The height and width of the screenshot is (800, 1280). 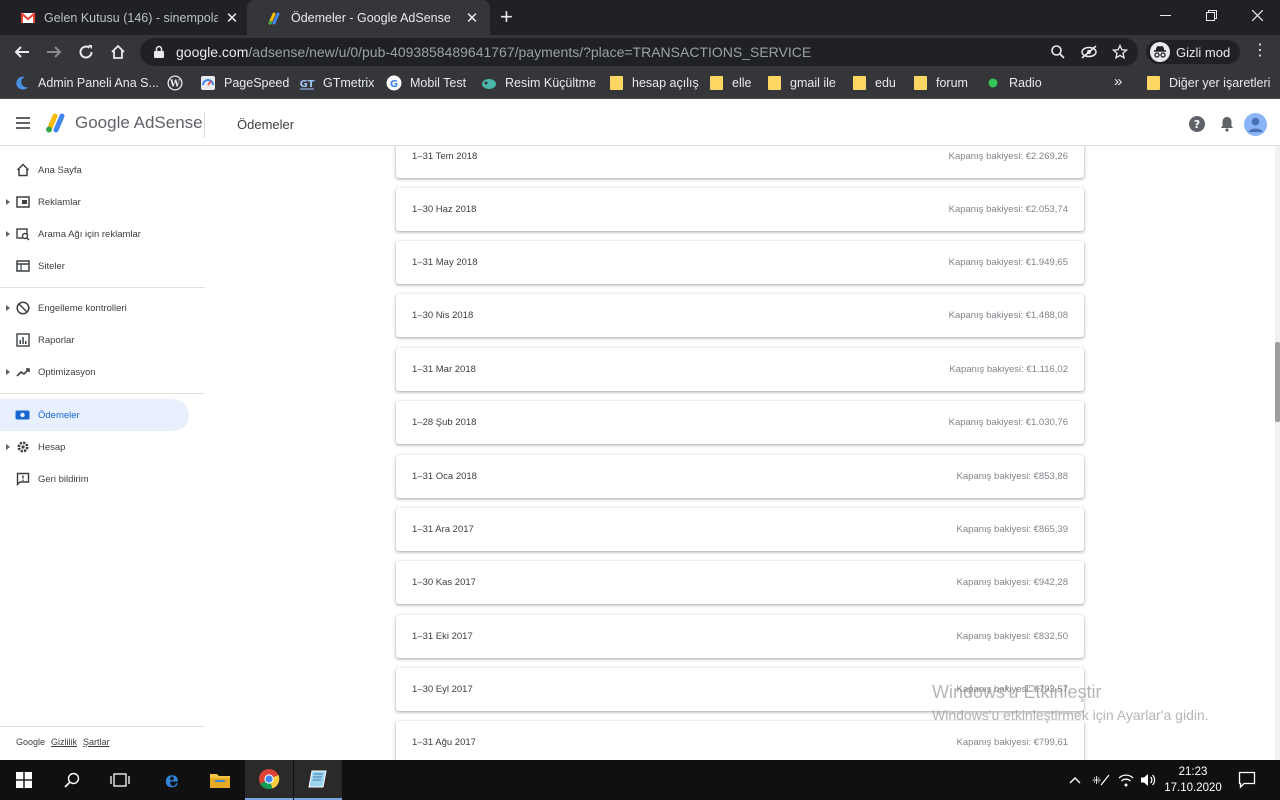 I want to click on restore-icon, so click(x=1211, y=15).